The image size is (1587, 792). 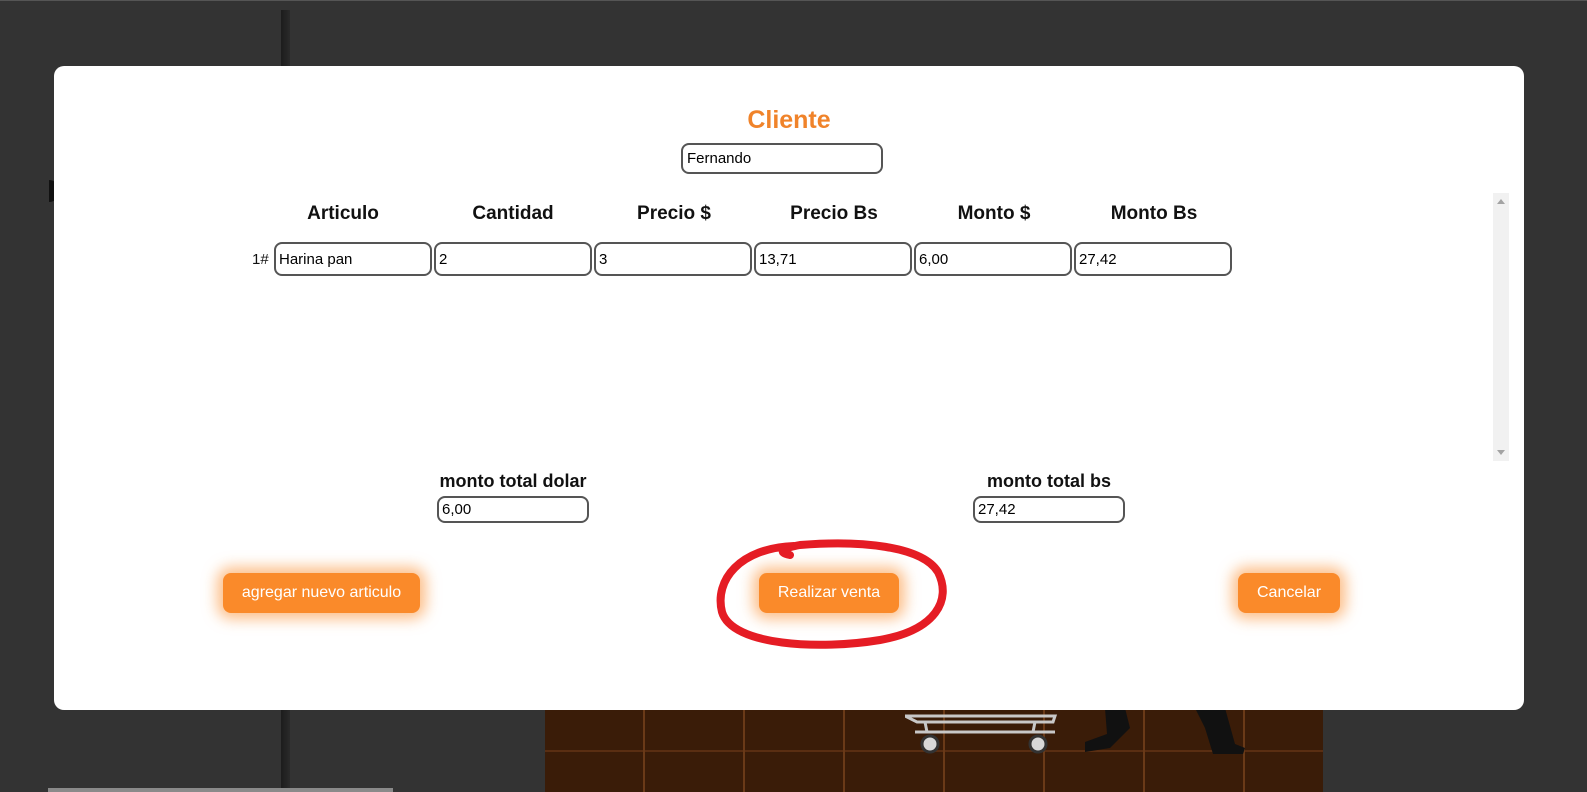 I want to click on monto-bs-input, so click(x=1153, y=259).